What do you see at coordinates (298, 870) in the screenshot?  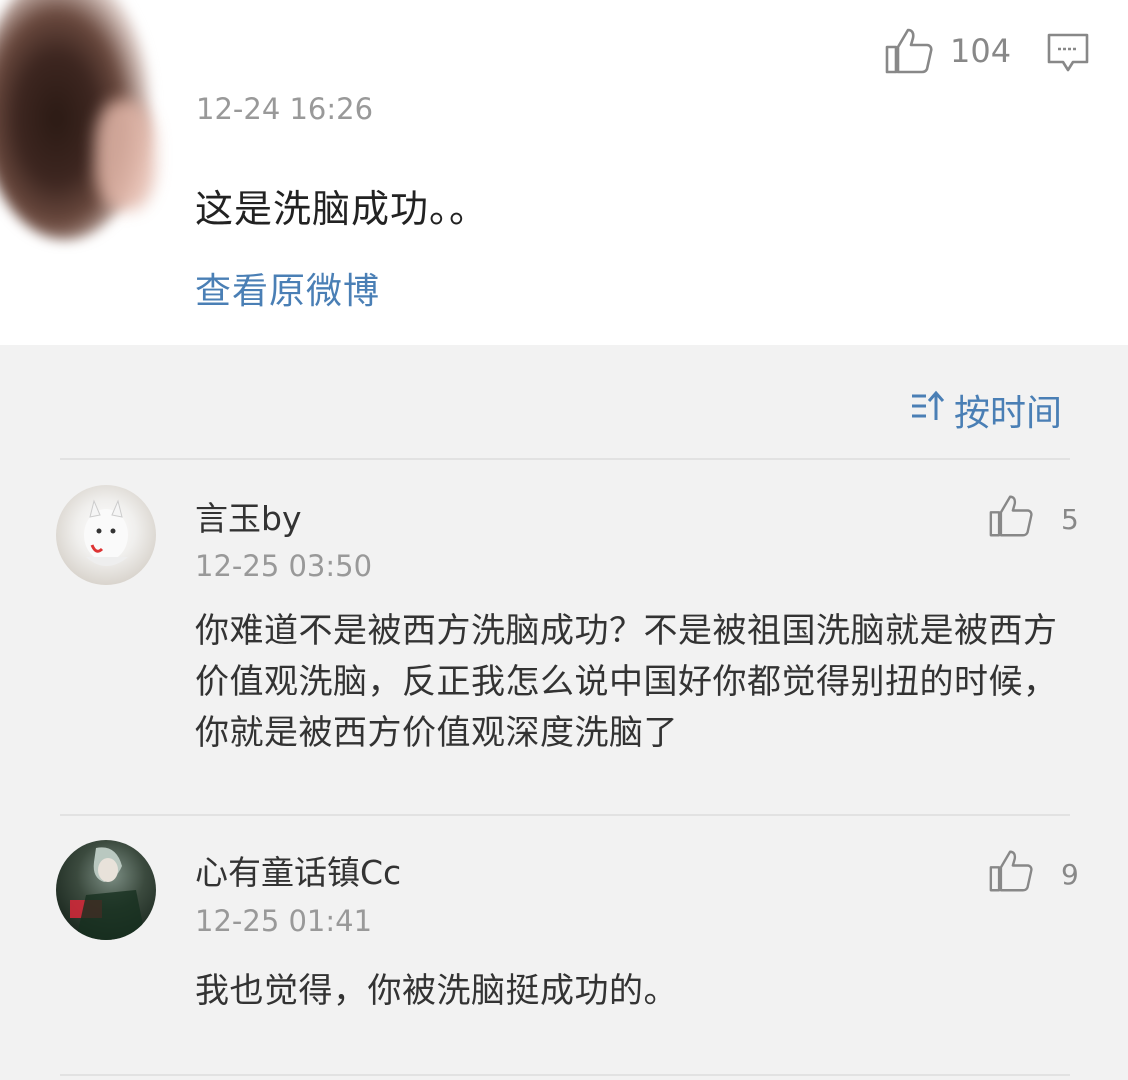 I see `username: 心有童话镇Cc` at bounding box center [298, 870].